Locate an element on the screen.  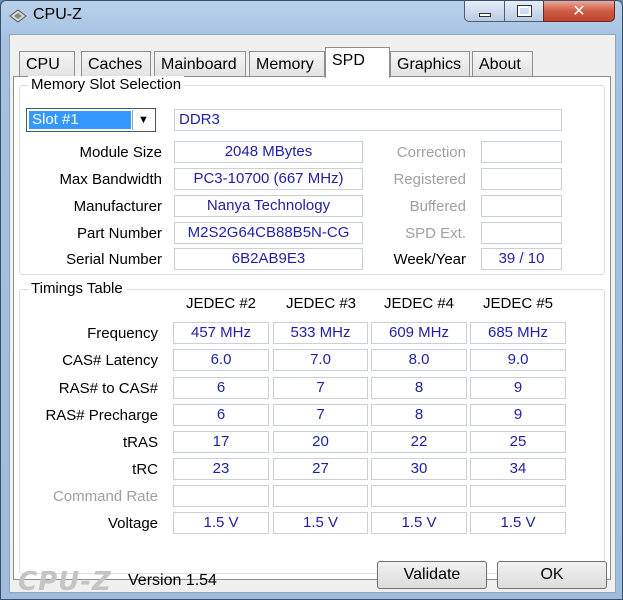
part-number-value: M2S2G64CB88B5N-CG is located at coordinates (268, 233).